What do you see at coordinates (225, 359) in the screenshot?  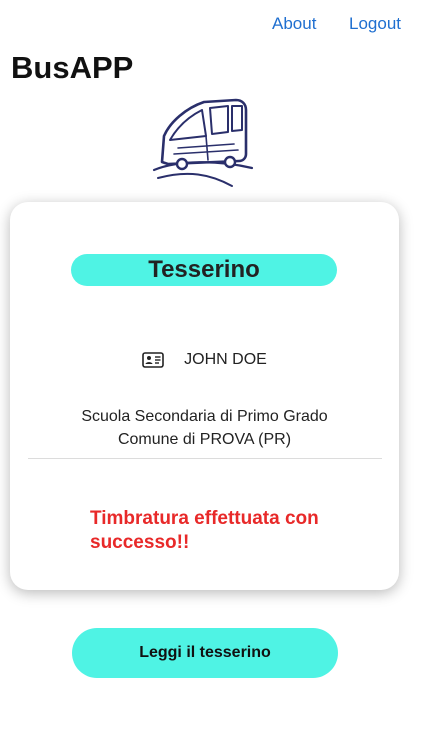 I see `holder-name: JOHN DOE` at bounding box center [225, 359].